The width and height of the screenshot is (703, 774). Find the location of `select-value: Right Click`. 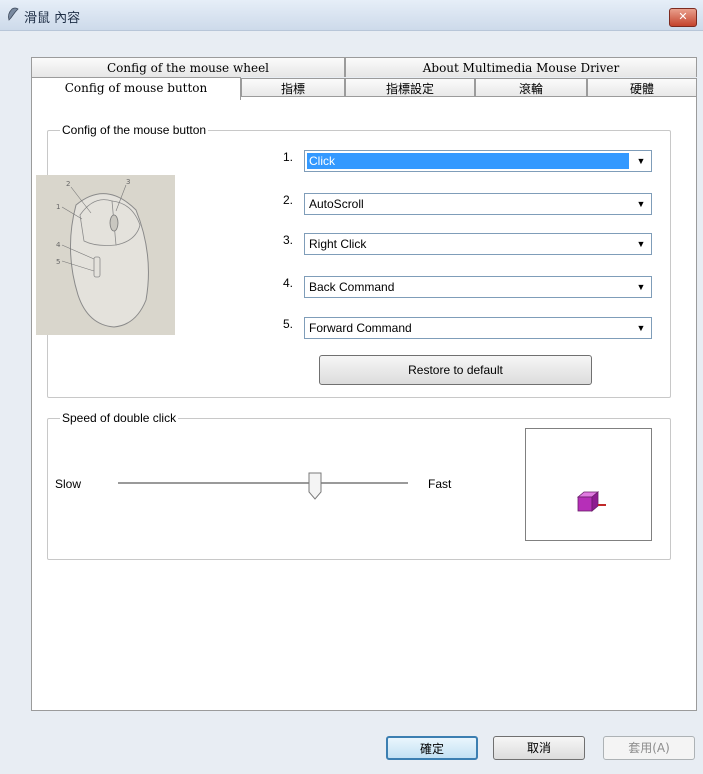

select-value: Right Click is located at coordinates (338, 244).